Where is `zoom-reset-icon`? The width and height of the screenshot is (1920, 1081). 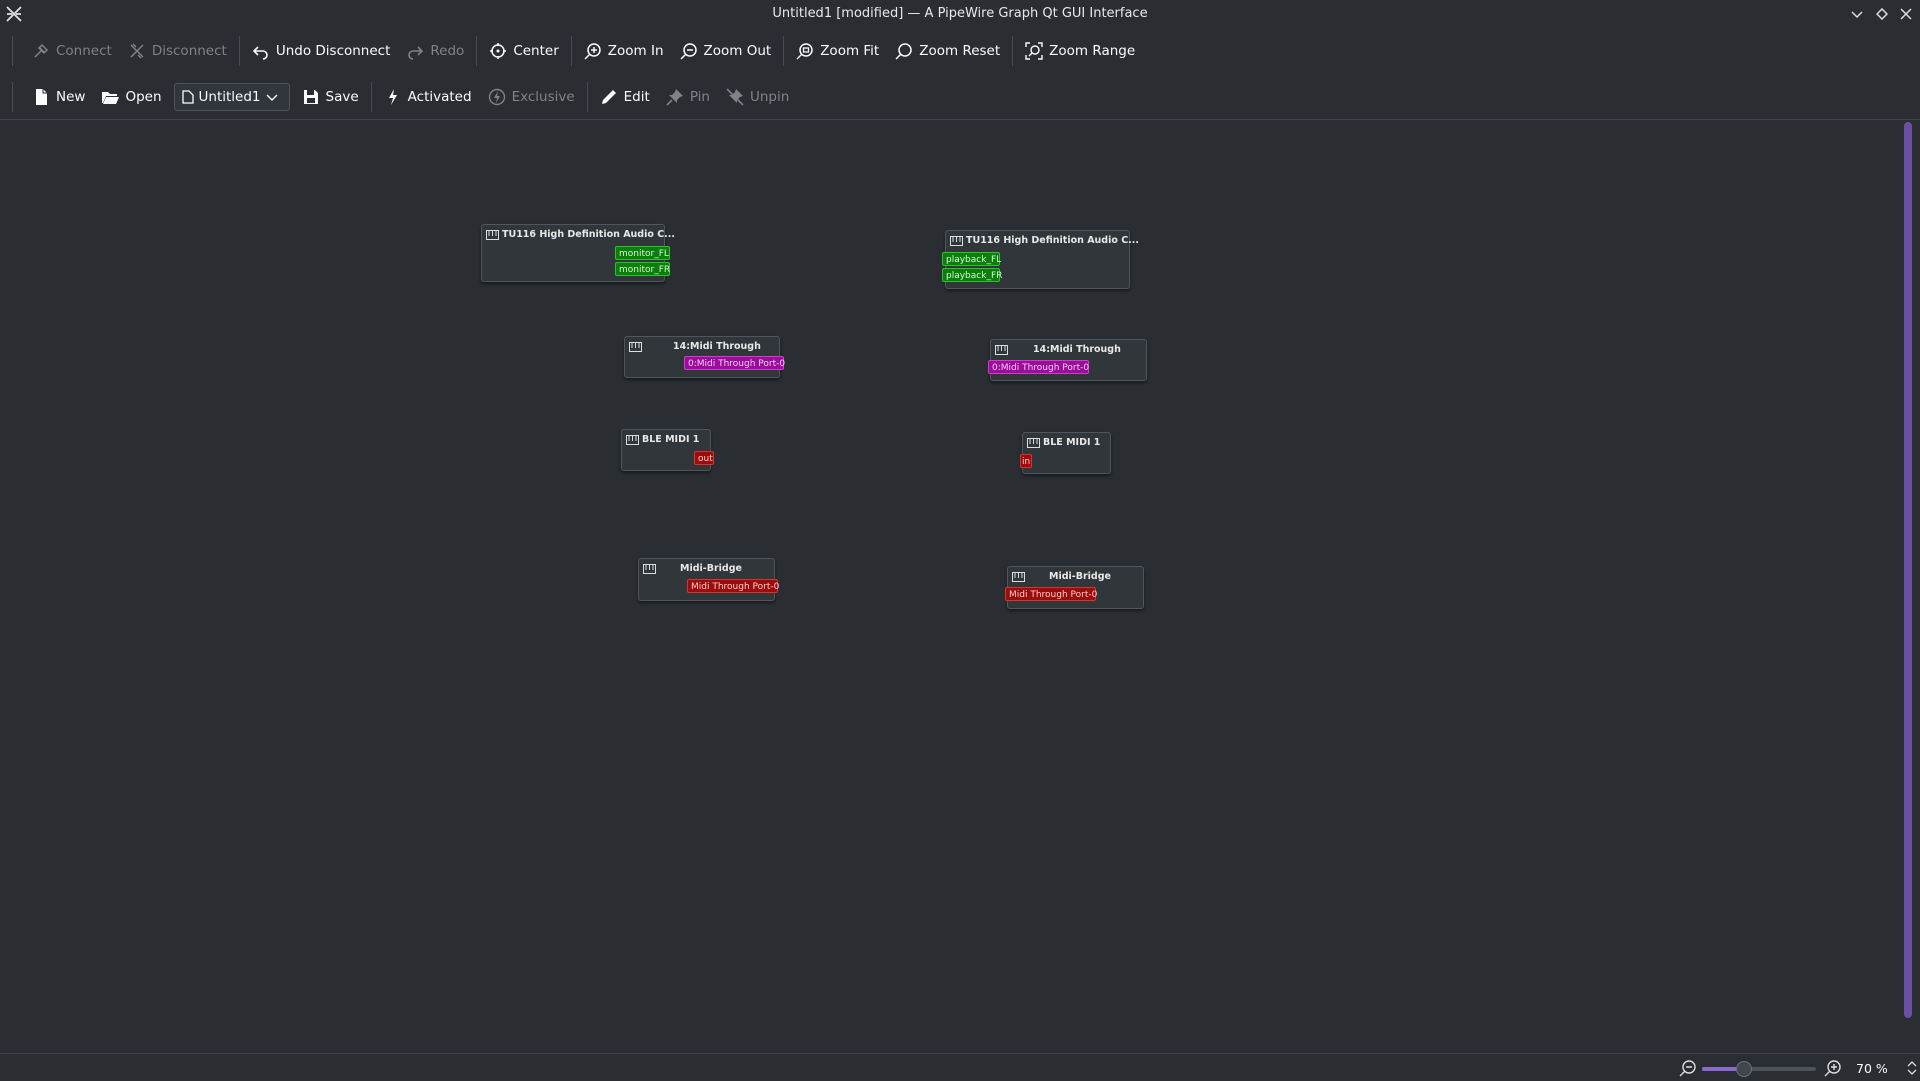
zoom-reset-icon is located at coordinates (903, 51).